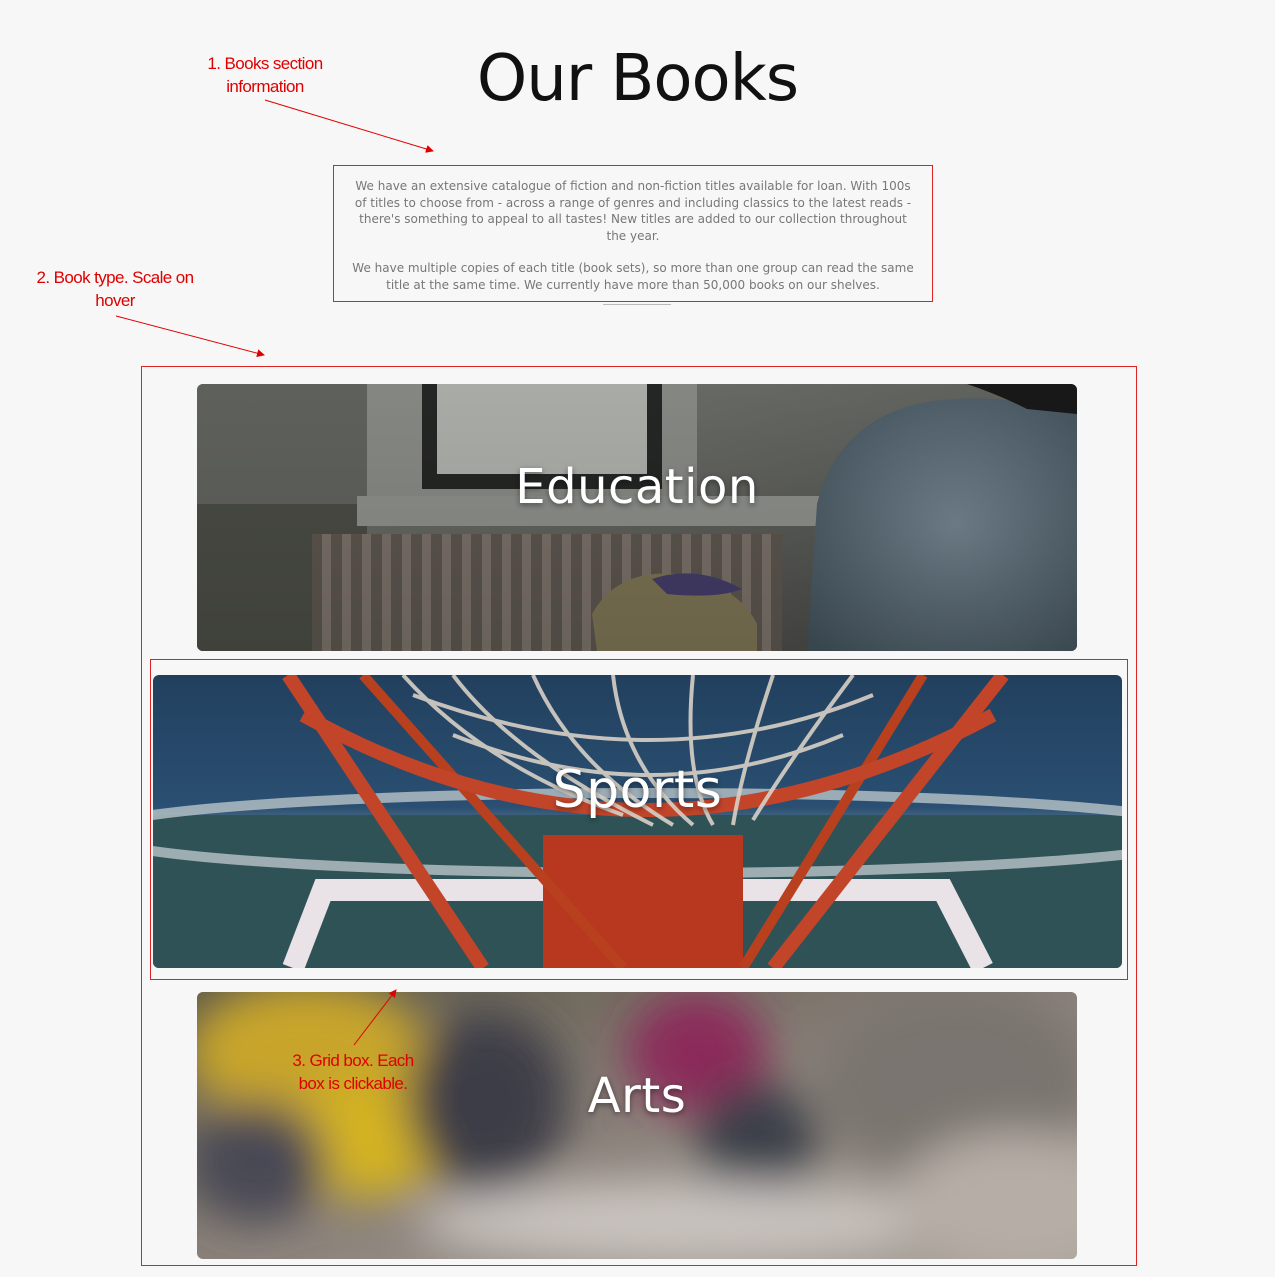 Image resolution: width=1275 pixels, height=1277 pixels. I want to click on category-label: Education, so click(637, 486).